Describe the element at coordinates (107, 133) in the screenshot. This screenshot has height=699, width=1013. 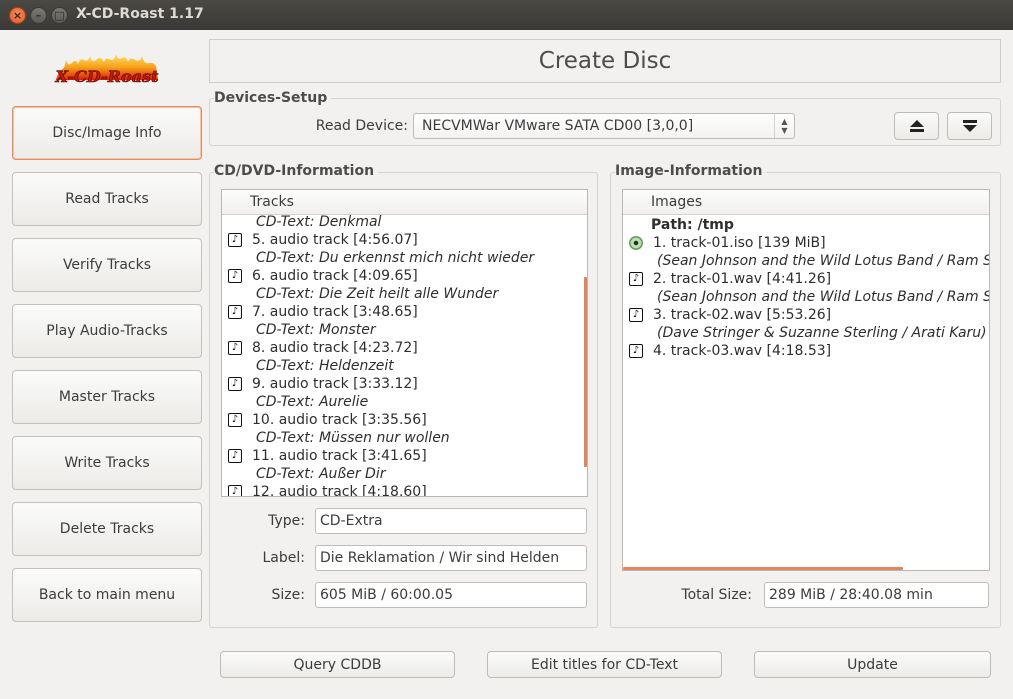
I see `nav-disc-image-info-button: Disc/Image Info` at that location.